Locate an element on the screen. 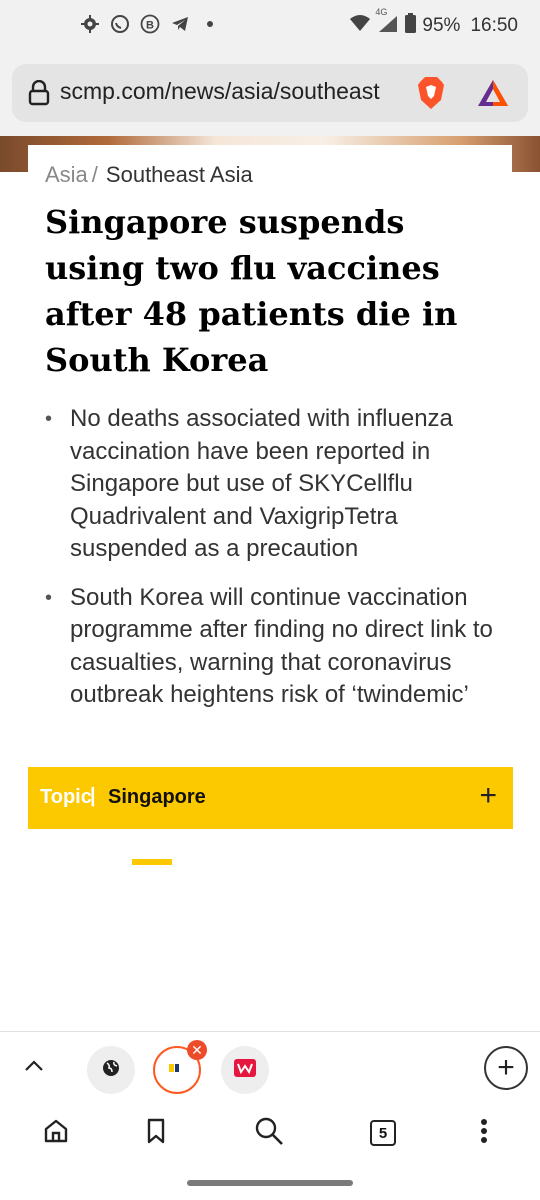 Image resolution: width=540 pixels, height=1200 pixels. w-favicon-icon is located at coordinates (245, 1070).